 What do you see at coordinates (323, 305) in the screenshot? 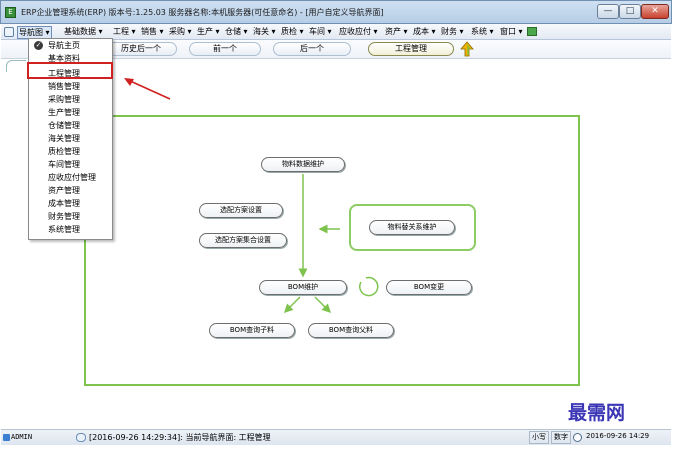
I see `arrow-bom-to-parent` at bounding box center [323, 305].